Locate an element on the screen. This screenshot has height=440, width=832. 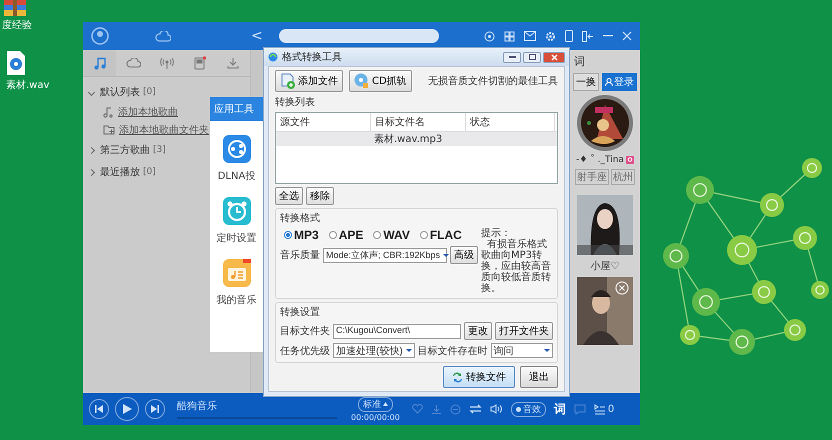
add-local-link: 添加本地歌曲 is located at coordinates (148, 112).